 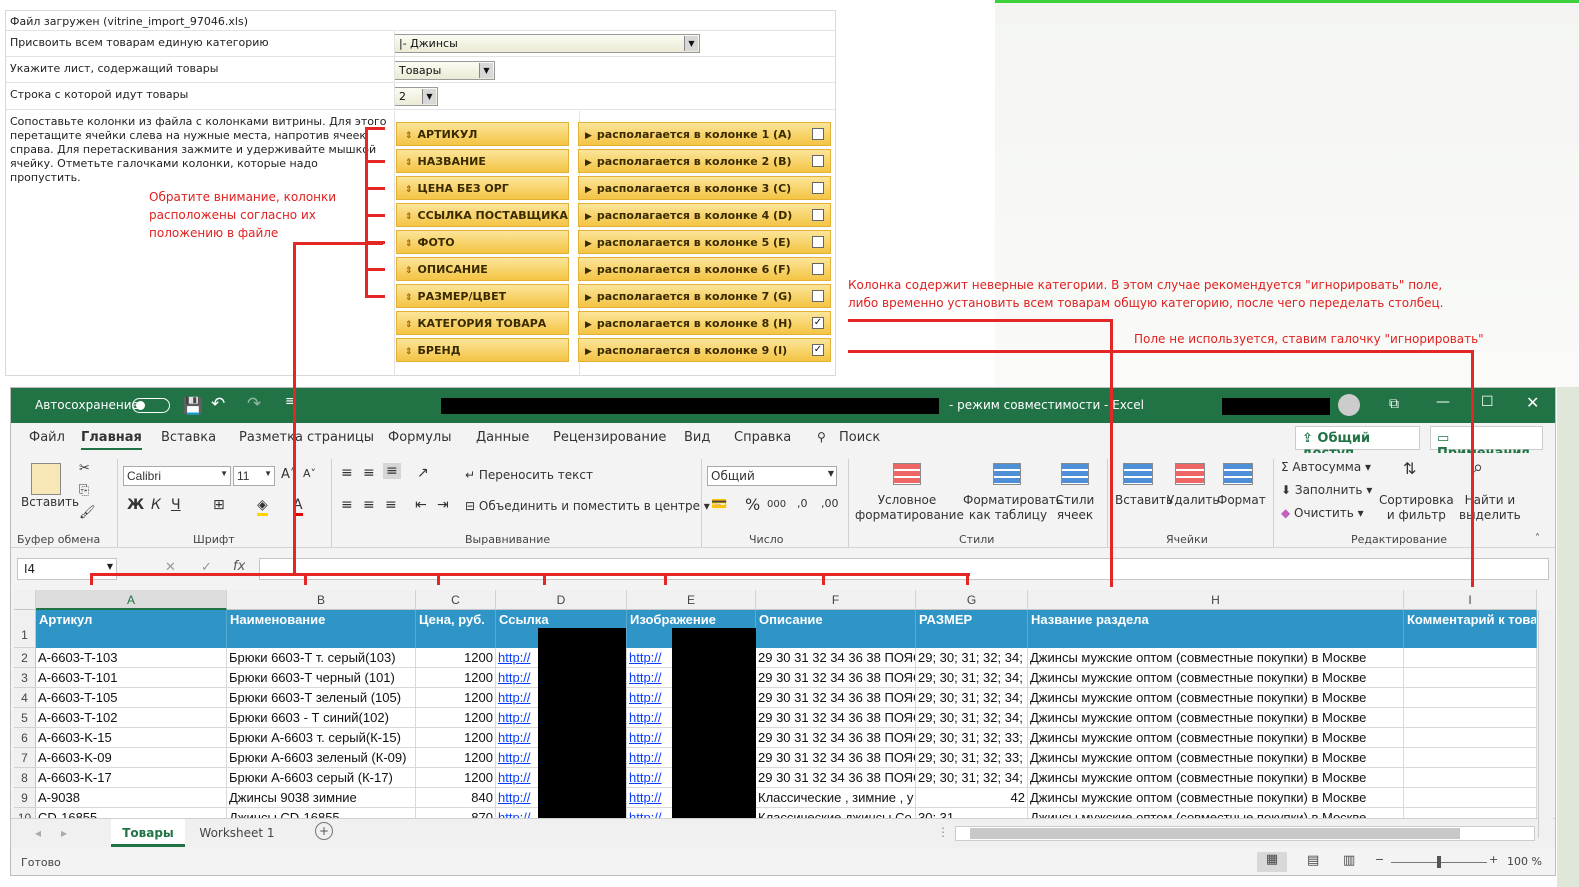 I want to click on scrollbar-thumb, so click(x=1215, y=833).